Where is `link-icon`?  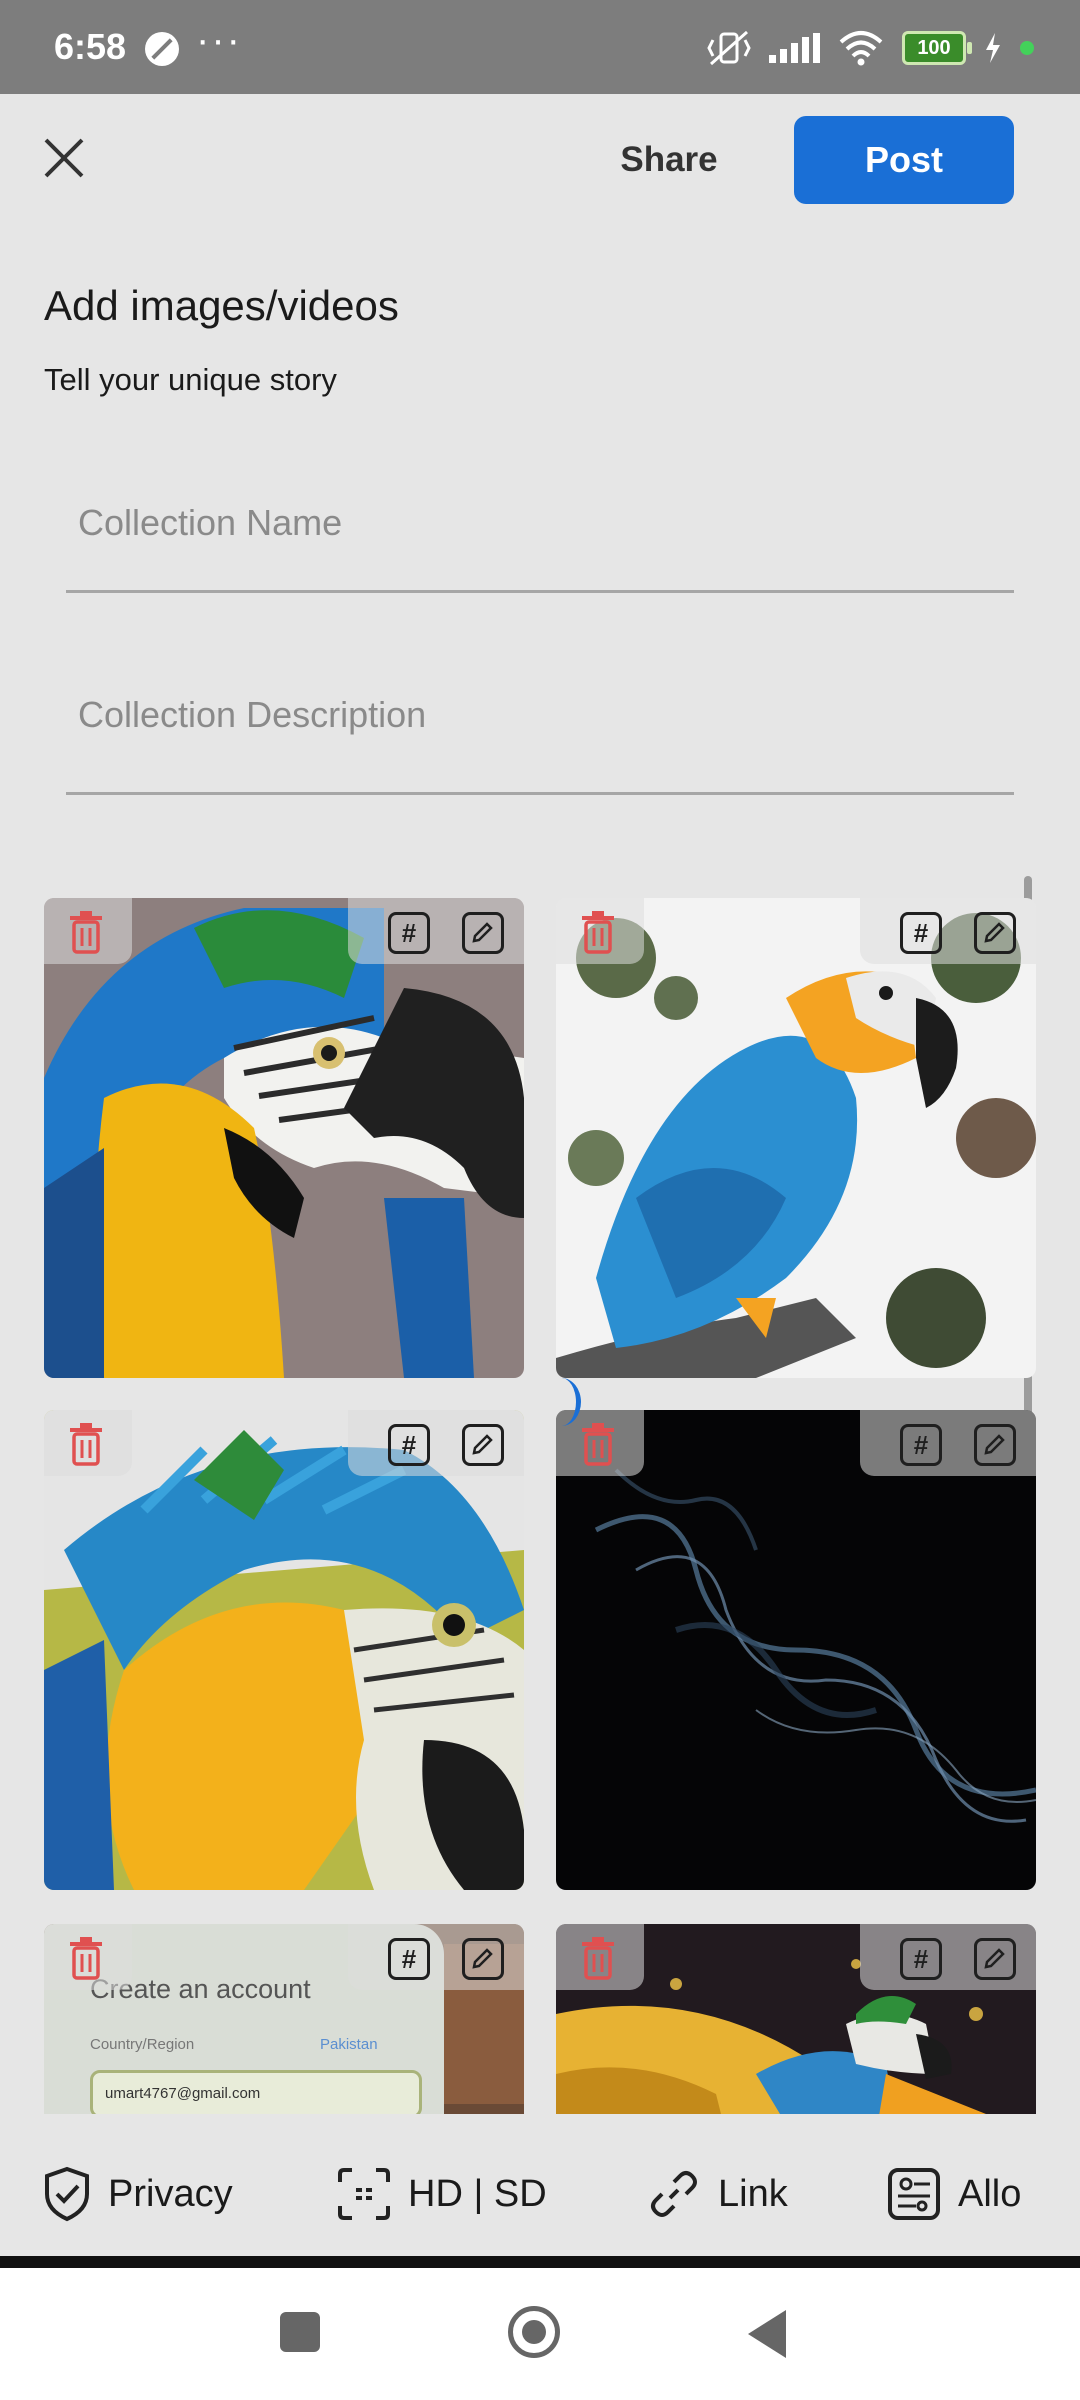 link-icon is located at coordinates (674, 2194).